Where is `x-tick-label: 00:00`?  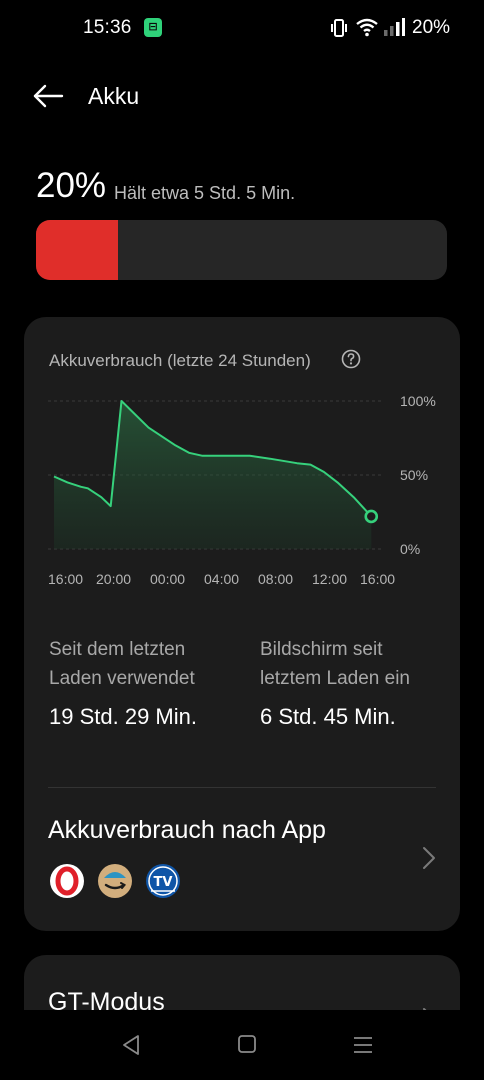
x-tick-label: 00:00 is located at coordinates (168, 579).